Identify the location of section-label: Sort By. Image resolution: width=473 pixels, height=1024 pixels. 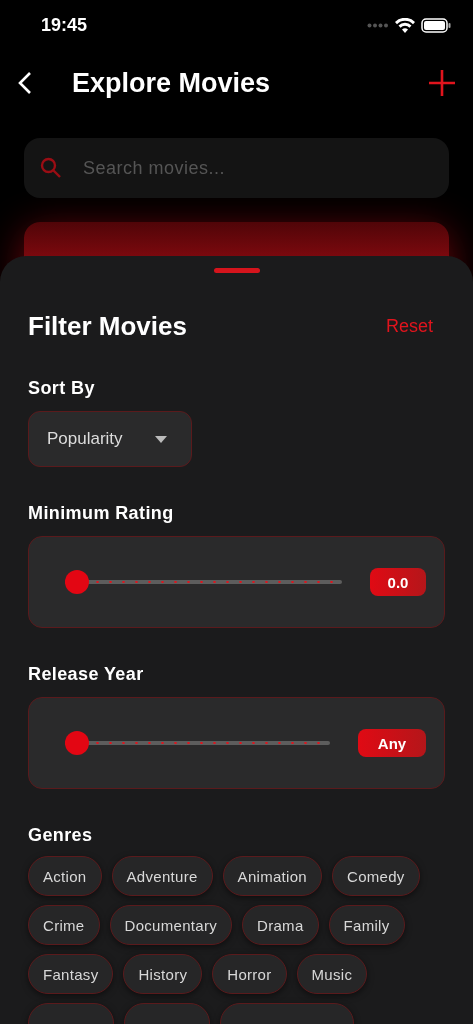
(62, 388).